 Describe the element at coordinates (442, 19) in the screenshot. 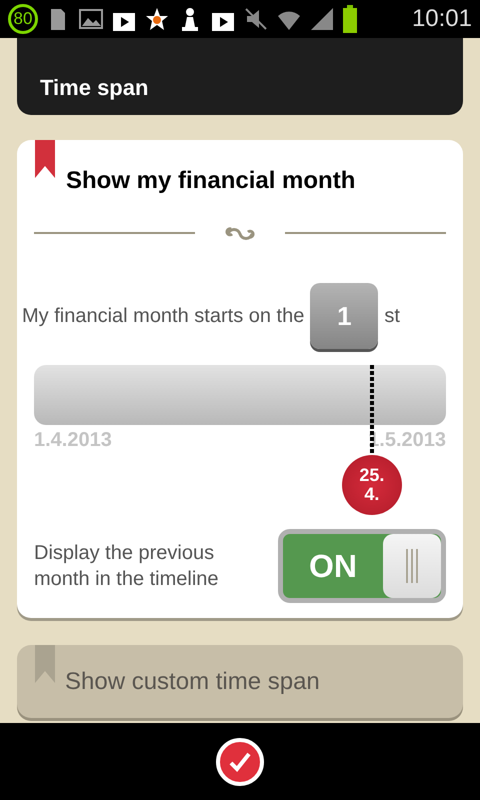

I see `clock-time: 10:01` at that location.